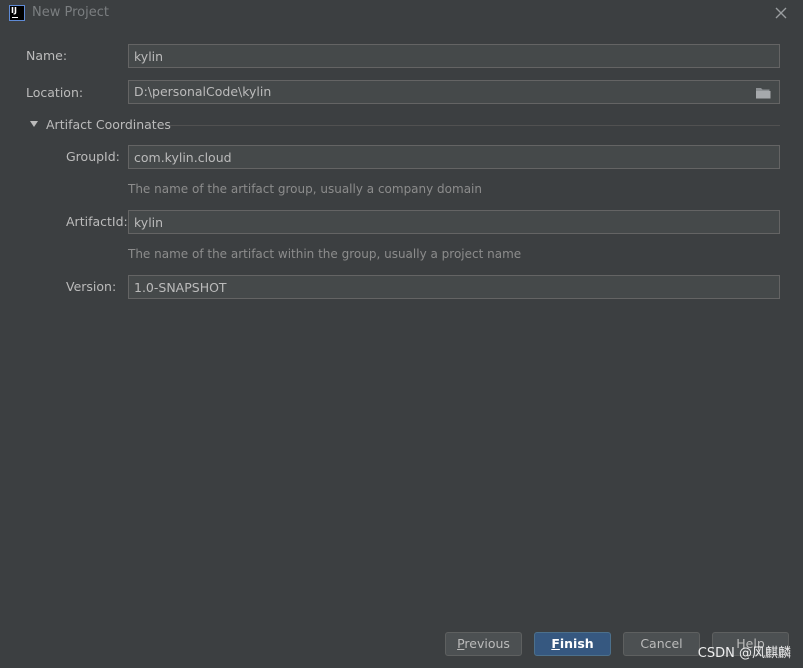 This screenshot has width=803, height=668. Describe the element at coordinates (487, 643) in the screenshot. I see `previous-label: revious` at that location.